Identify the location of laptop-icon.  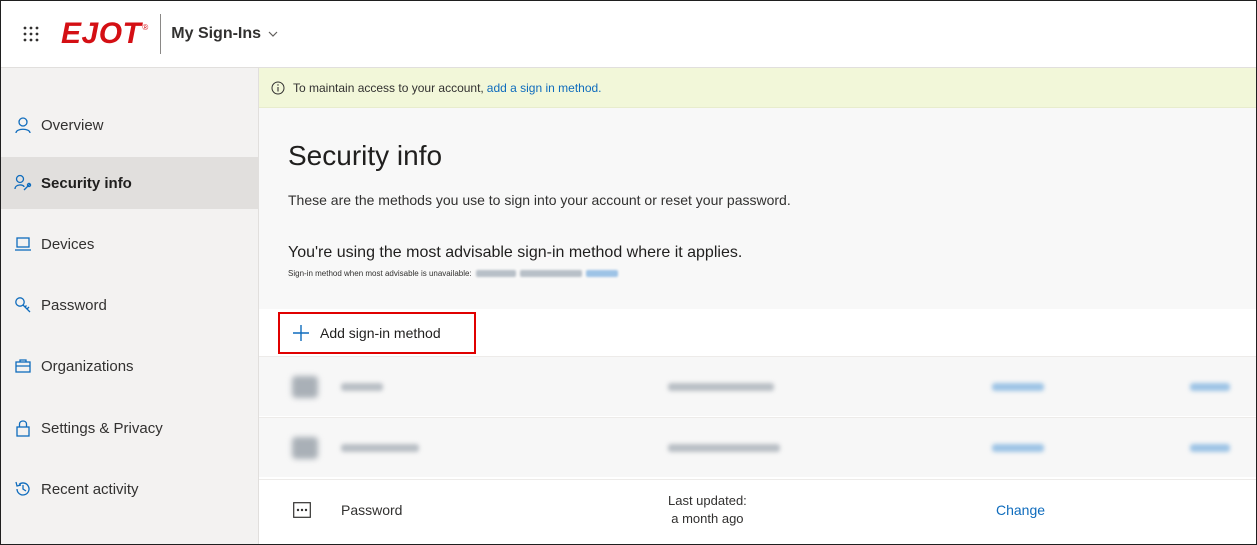
(23, 244).